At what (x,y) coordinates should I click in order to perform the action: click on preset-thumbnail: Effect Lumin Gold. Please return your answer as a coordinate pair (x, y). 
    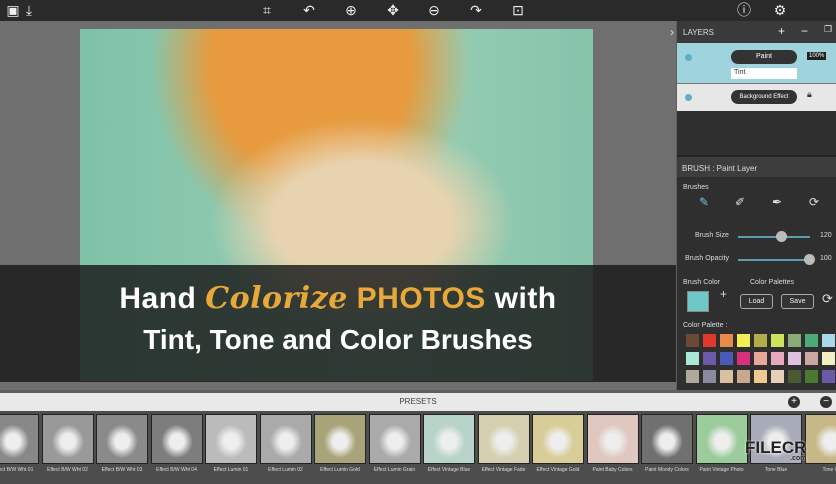
    Looking at the image, I should click on (340, 443).